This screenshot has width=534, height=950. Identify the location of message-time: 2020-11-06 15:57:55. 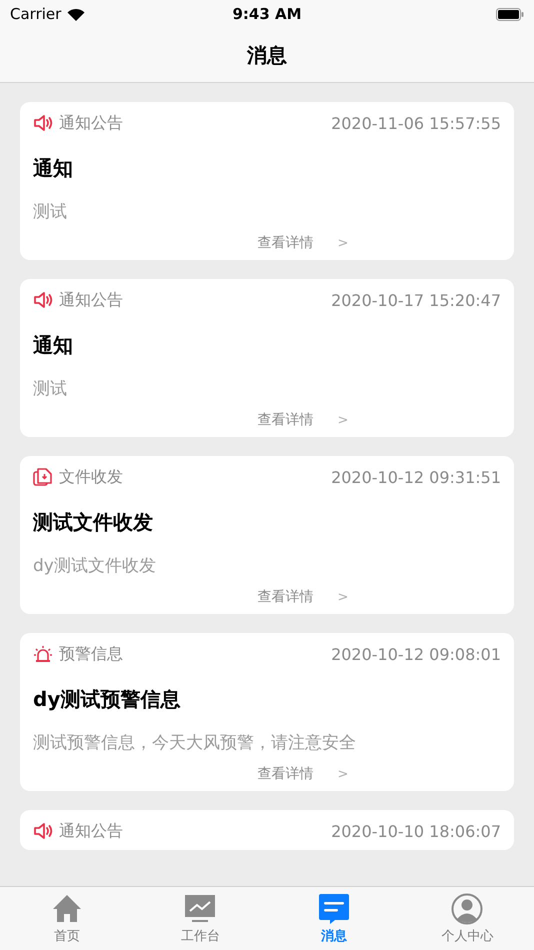
(416, 123).